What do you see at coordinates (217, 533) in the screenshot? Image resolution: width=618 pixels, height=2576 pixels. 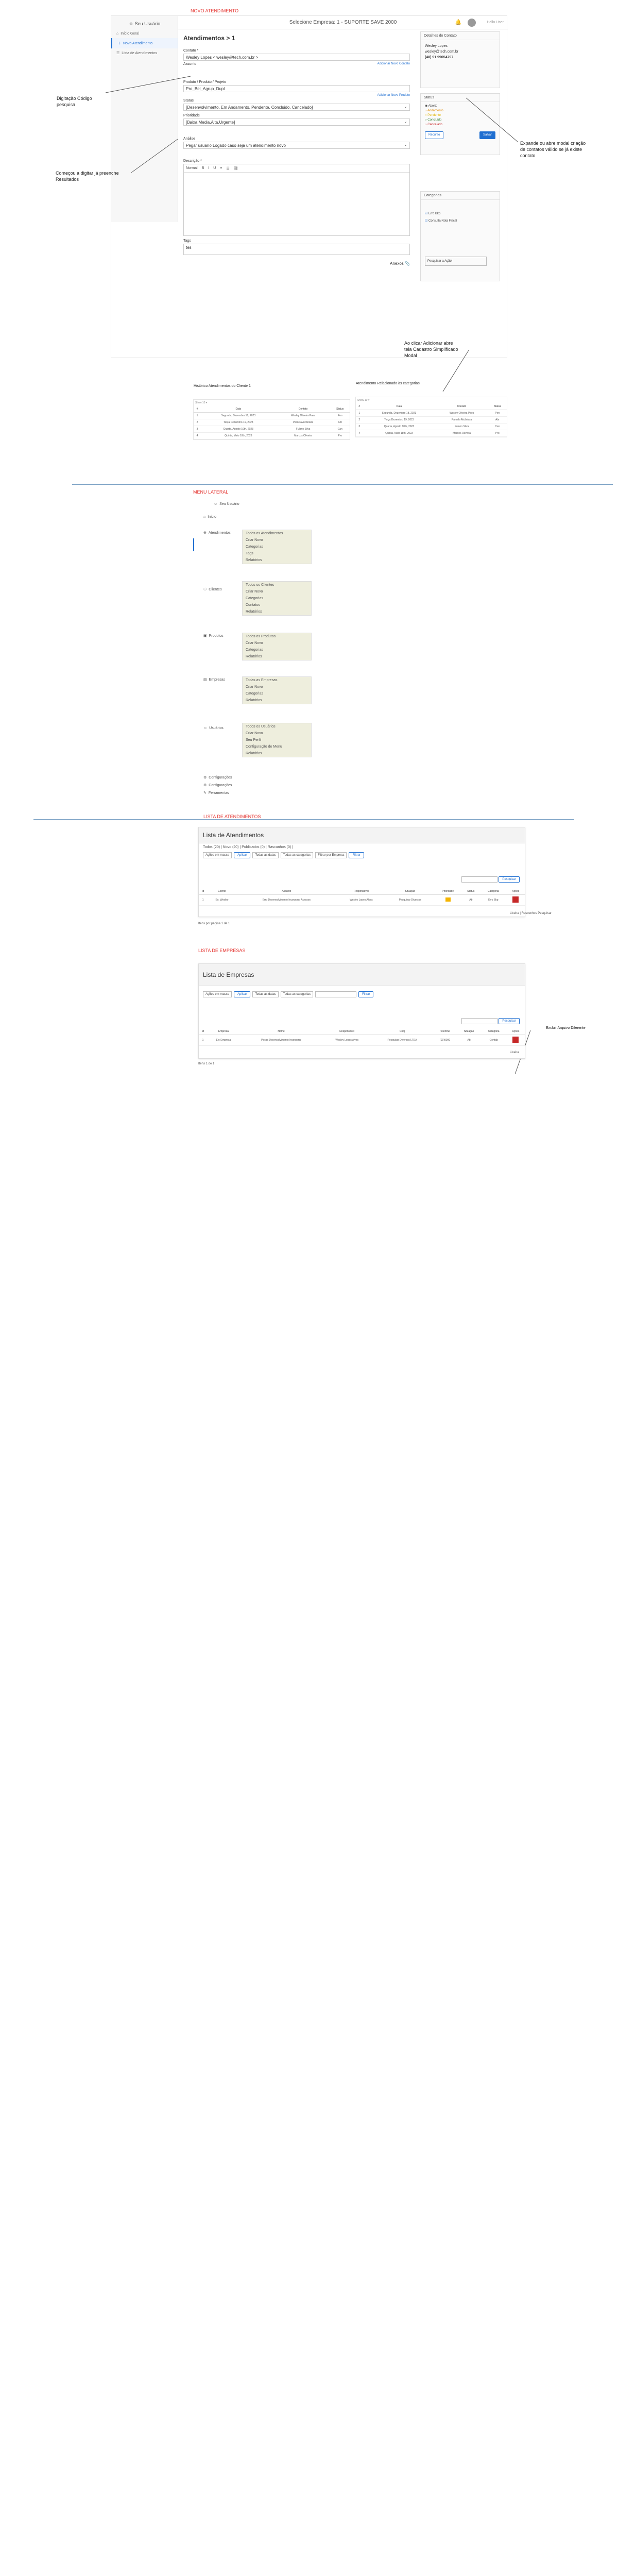 I see `menu-group-atendimentos: ⊕ Atendimentos` at bounding box center [217, 533].